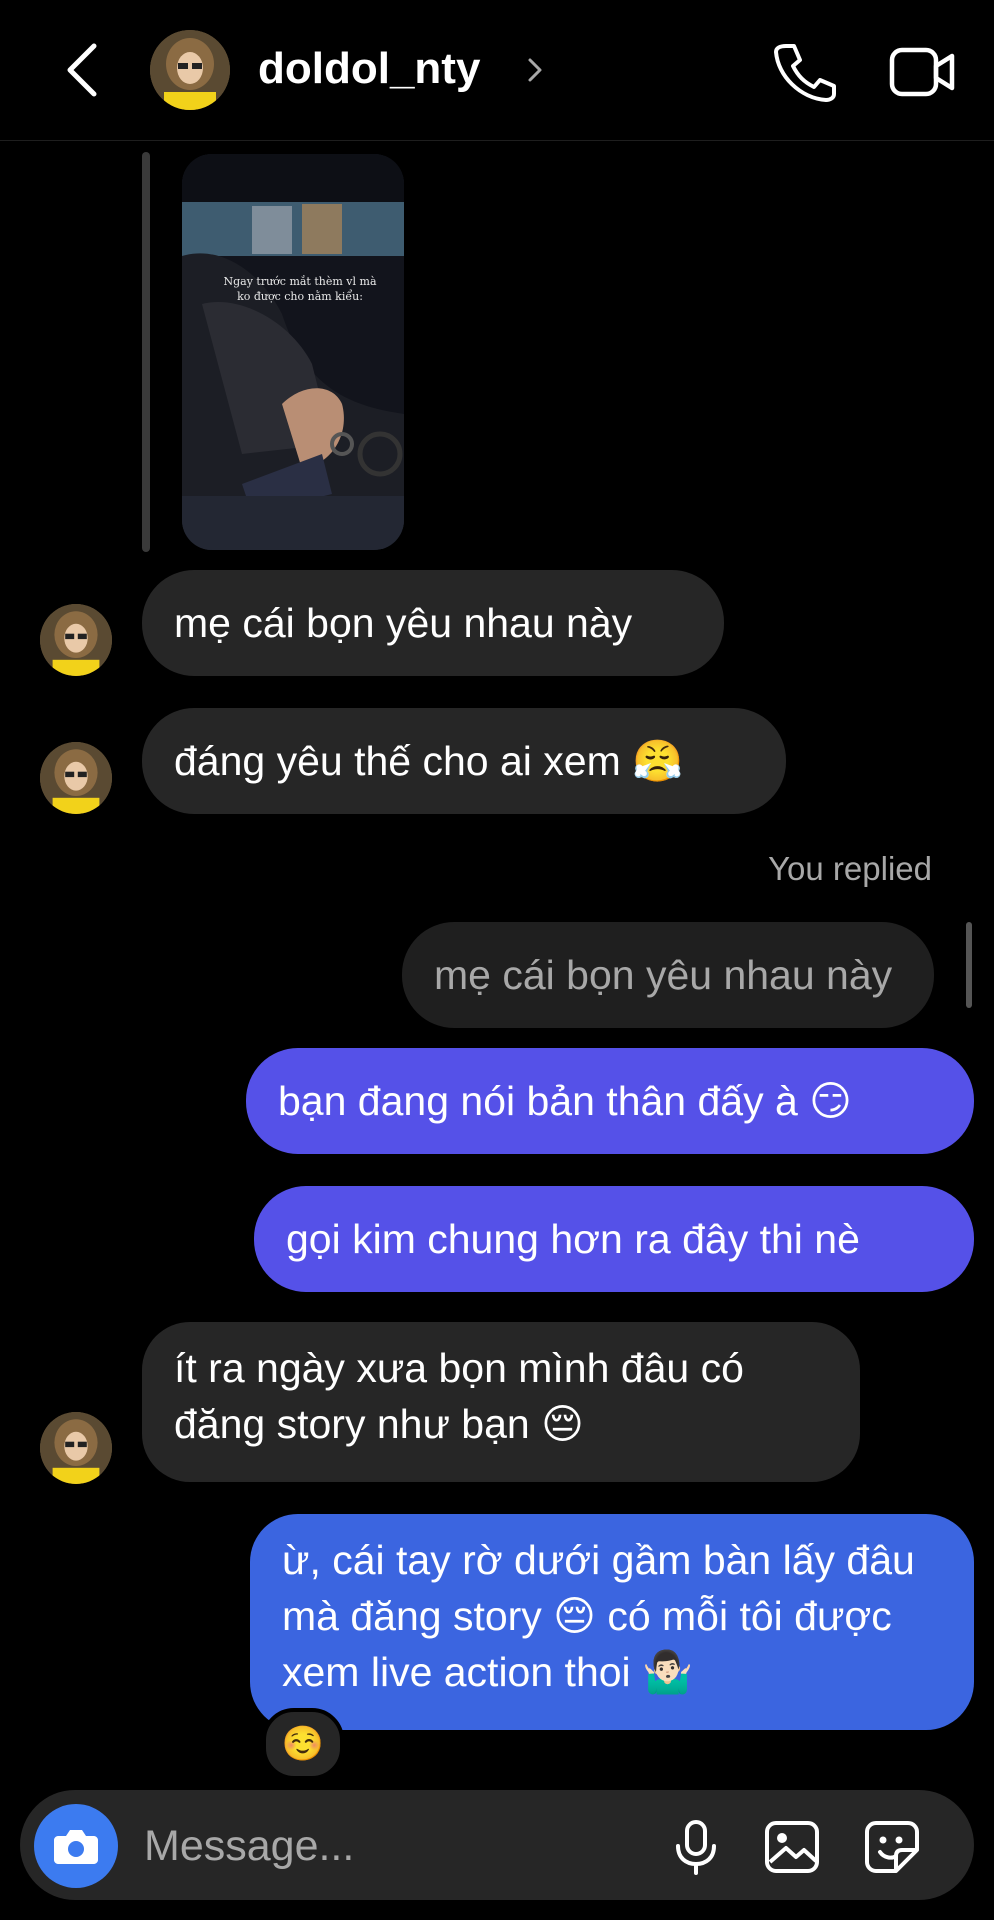 Image resolution: width=994 pixels, height=1920 pixels. I want to click on phone-icon, so click(803, 72).